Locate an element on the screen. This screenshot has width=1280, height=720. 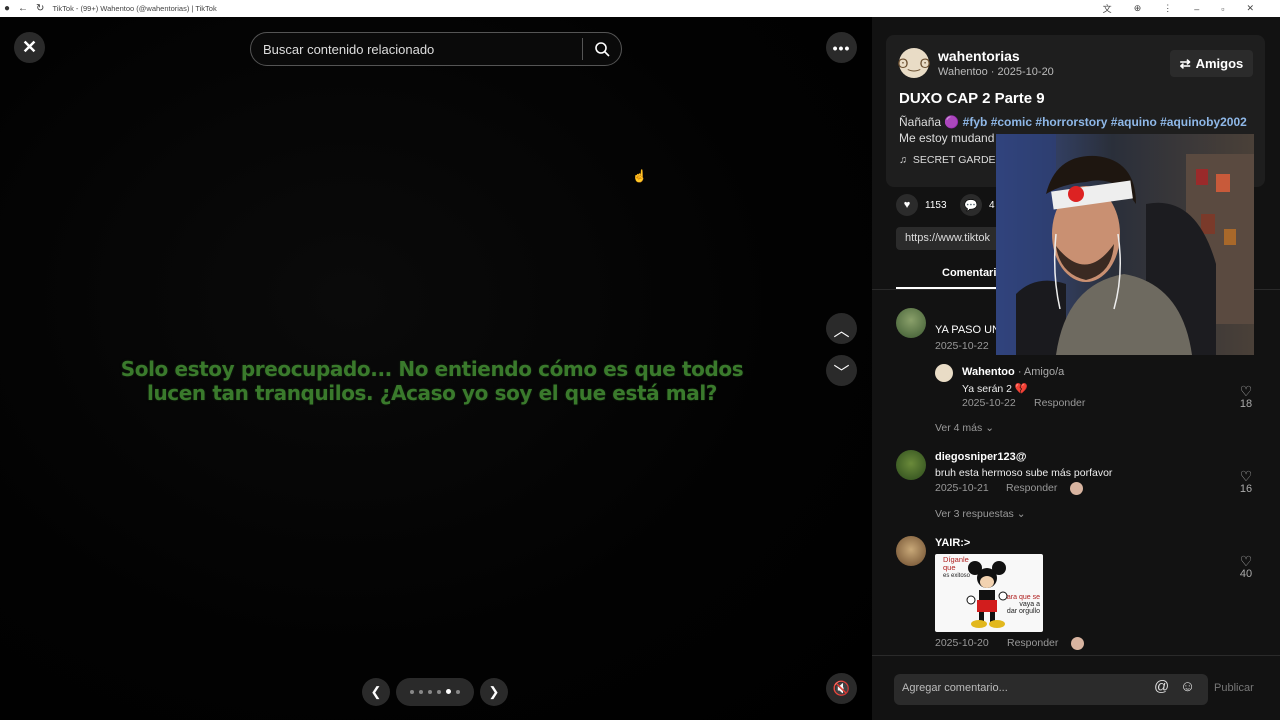
author-avatar: ʘ‿ʘ is located at coordinates (914, 63).